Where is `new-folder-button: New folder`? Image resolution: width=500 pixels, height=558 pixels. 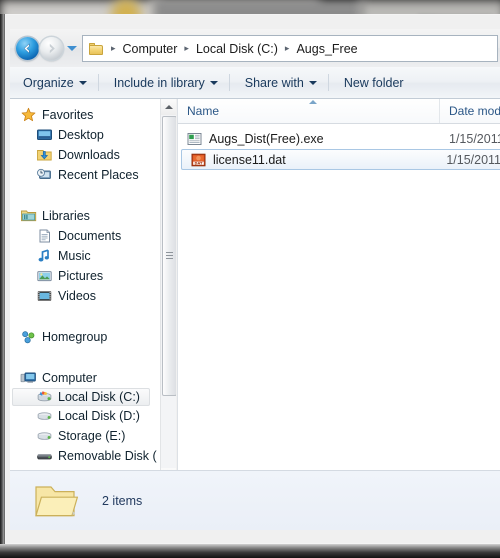 new-folder-button: New folder is located at coordinates (374, 83).